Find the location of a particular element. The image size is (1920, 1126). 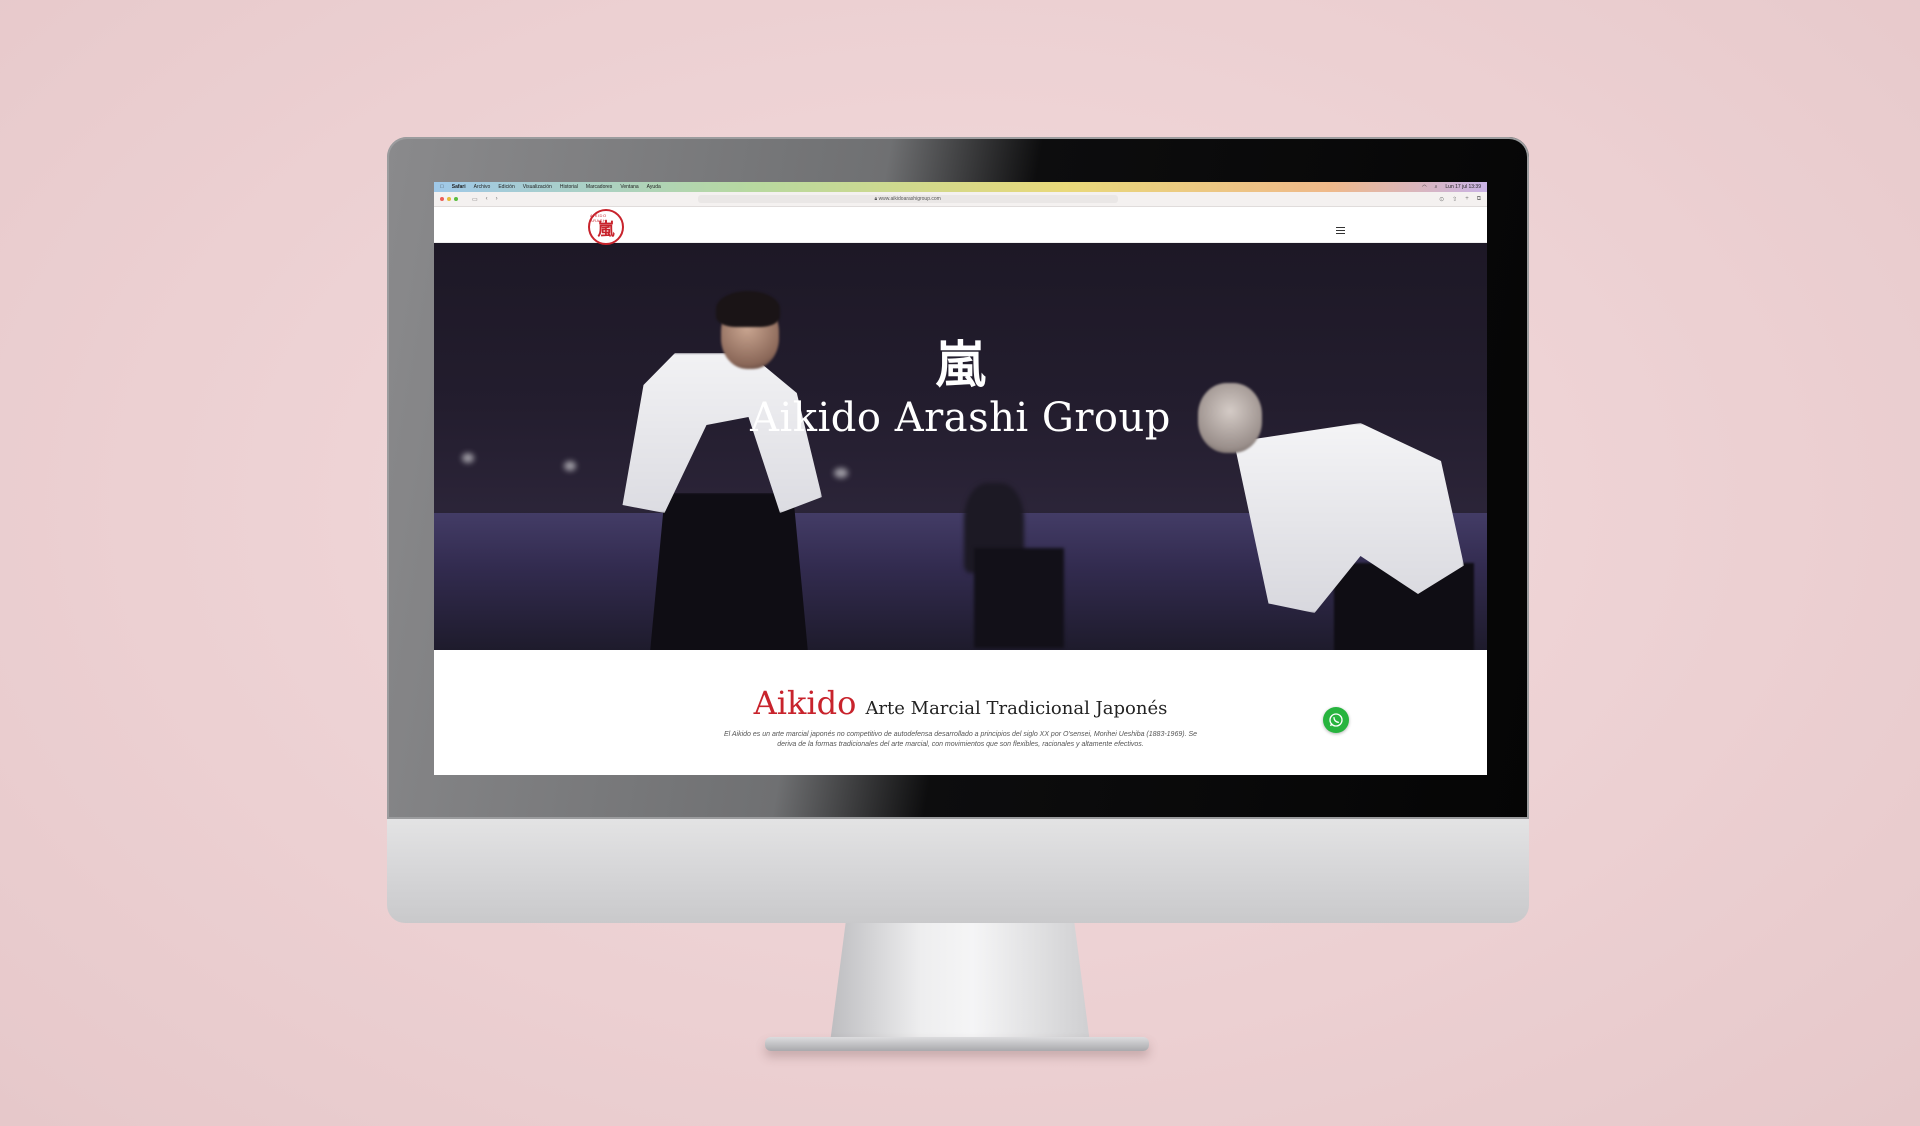

menubar-clock: Lun 17 jul 13:39 is located at coordinates (1463, 187).